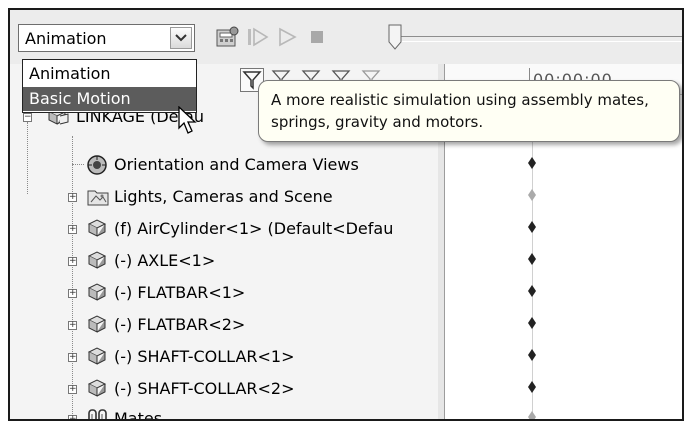 Image resolution: width=692 pixels, height=429 pixels. What do you see at coordinates (180, 292) in the screenshot?
I see `tree-item-label: (-) FLATBAR<1>` at bounding box center [180, 292].